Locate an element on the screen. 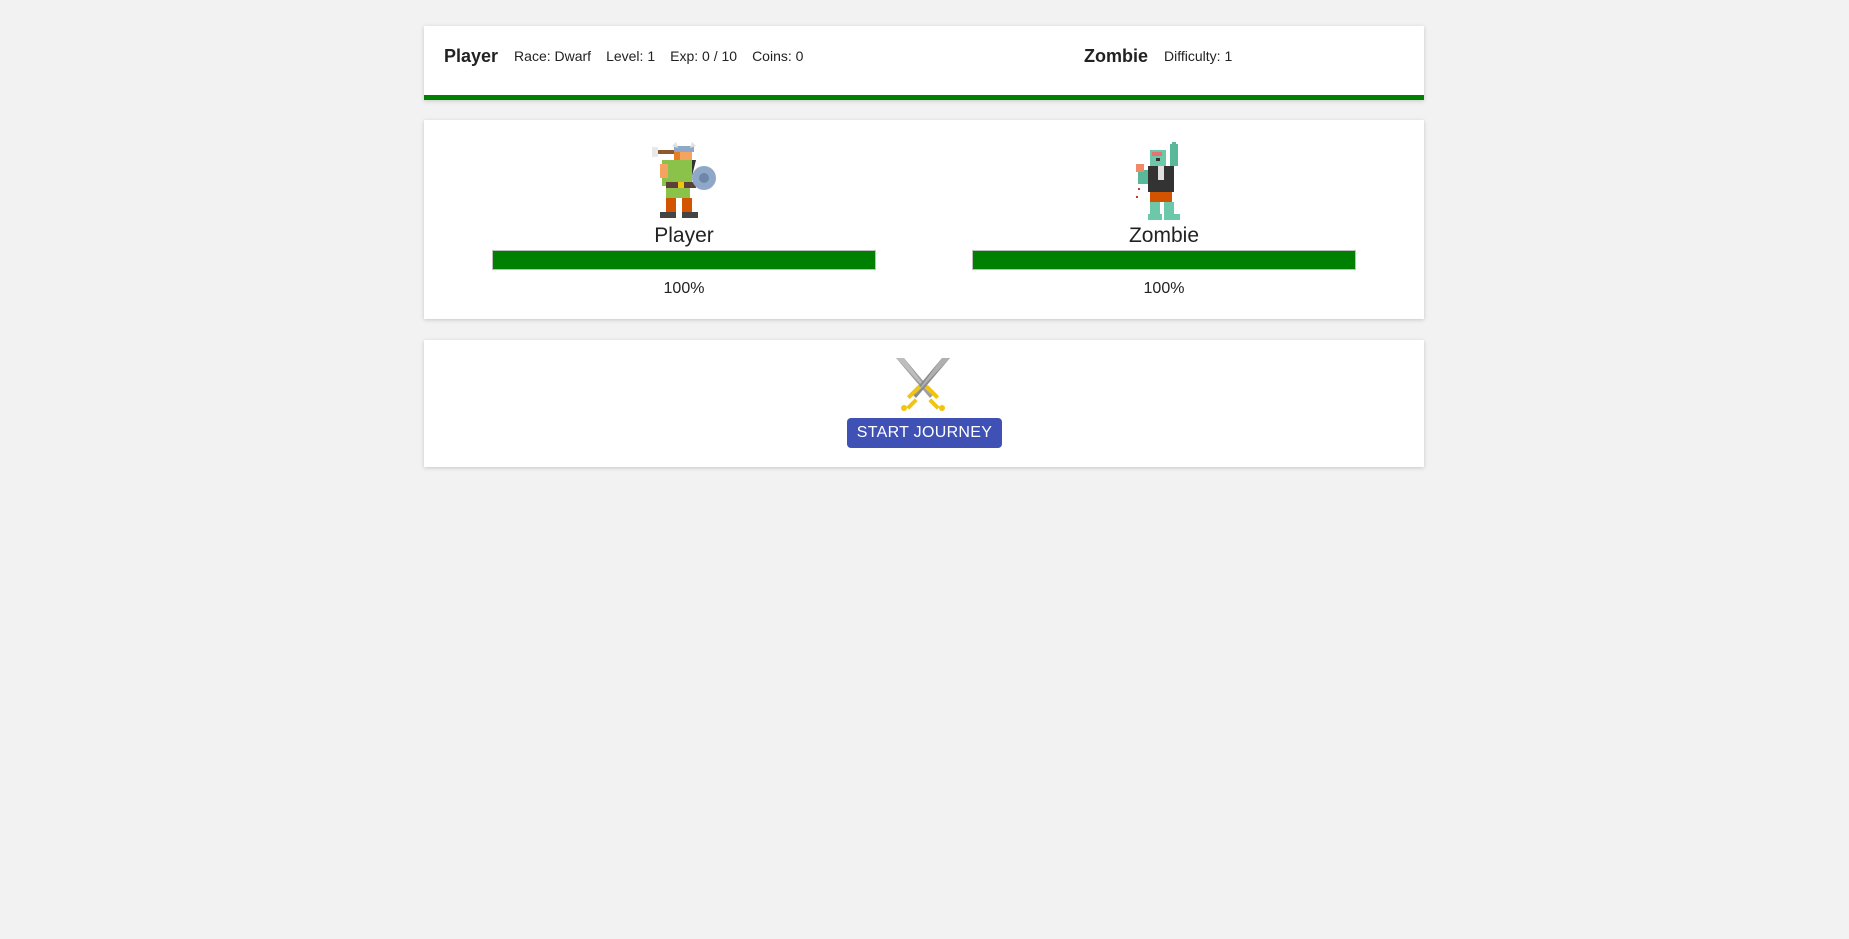 The height and width of the screenshot is (939, 1849). battle-arena: Player 100% Zombie 100% is located at coordinates (924, 219).